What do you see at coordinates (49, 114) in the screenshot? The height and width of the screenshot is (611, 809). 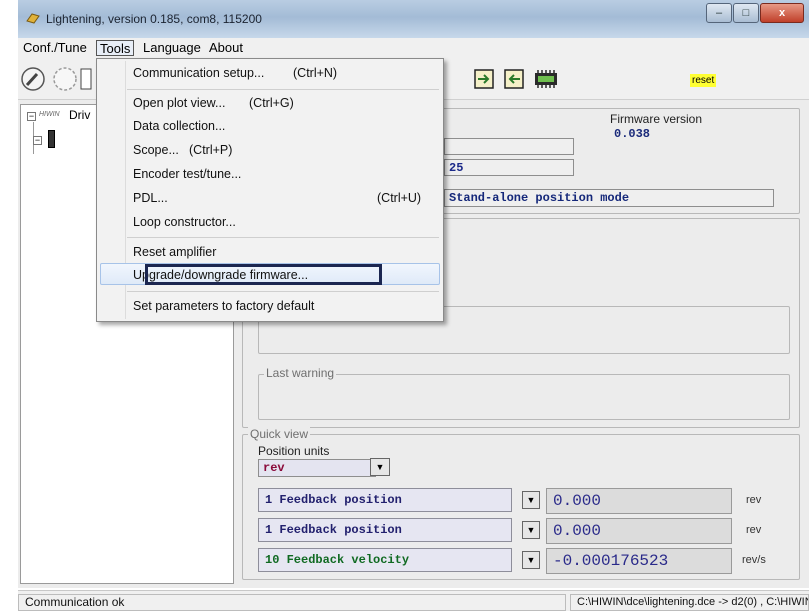 I see `hiwin-logo: HIWIN` at bounding box center [49, 114].